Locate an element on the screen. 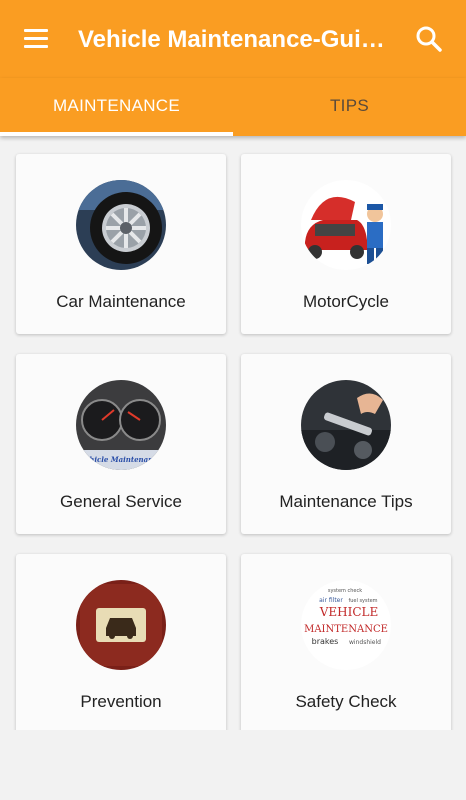 Image resolution: width=466 pixels, height=800 pixels. word-cloud-text: VEHICLE is located at coordinates (349, 612).